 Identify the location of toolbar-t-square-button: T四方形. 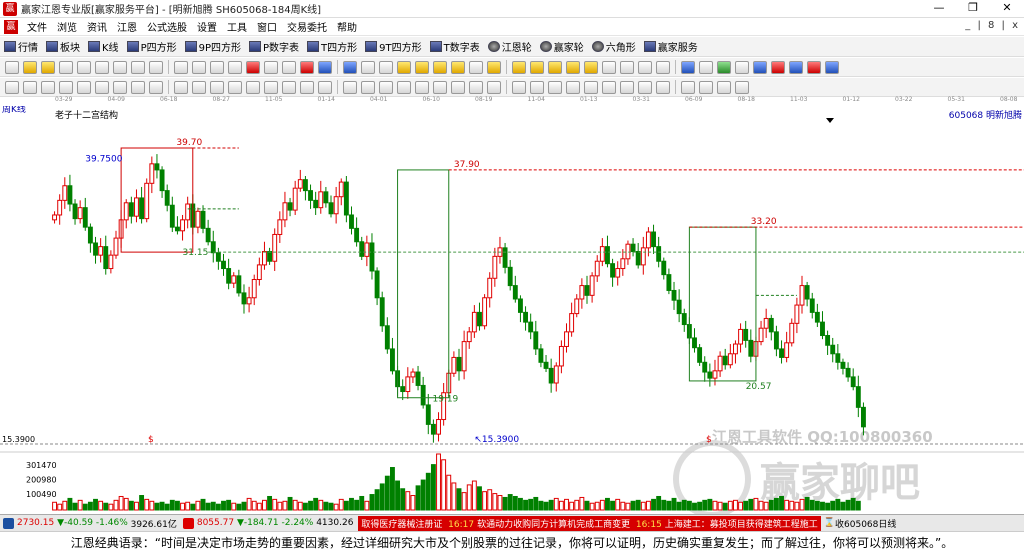
(332, 46).